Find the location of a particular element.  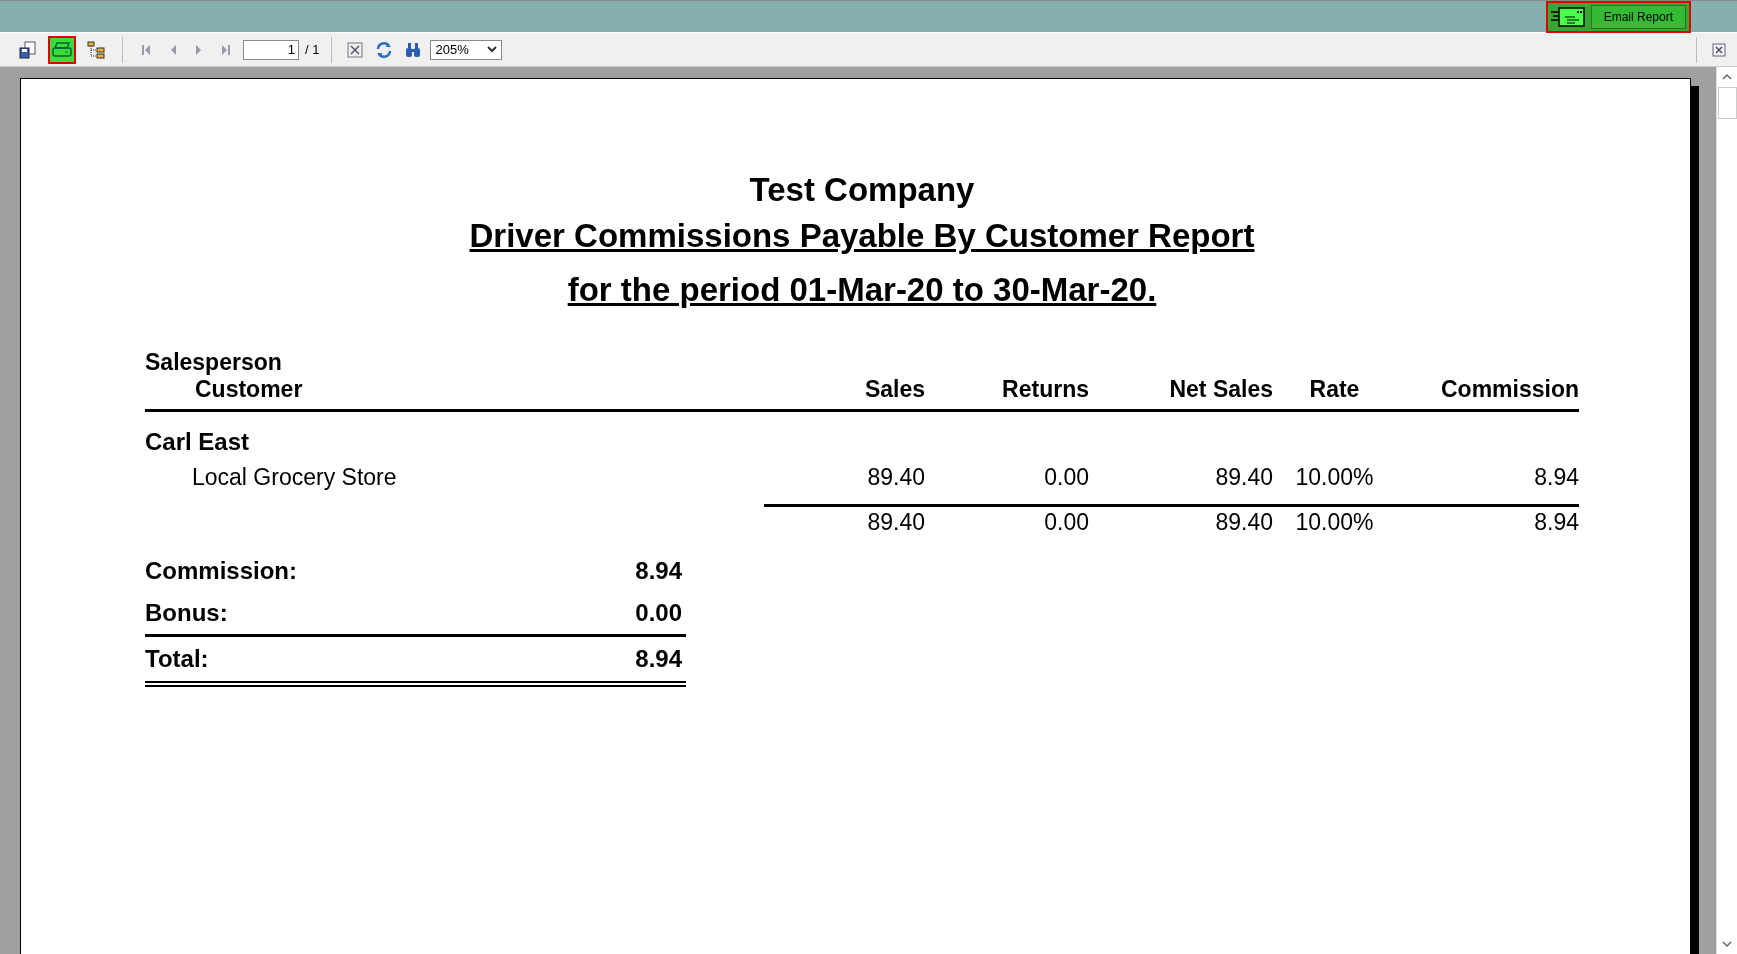

email-report-button: Email Report is located at coordinates (1618, 16).